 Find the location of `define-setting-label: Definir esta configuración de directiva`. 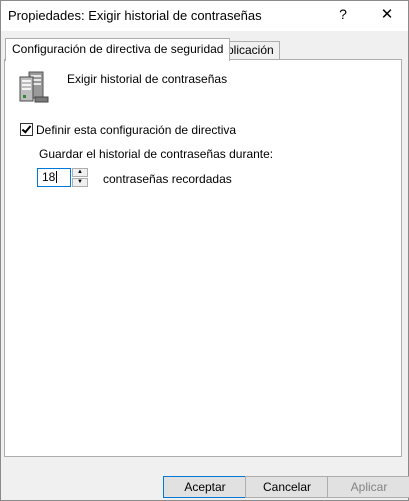

define-setting-label: Definir esta configuración de directiva is located at coordinates (136, 130).